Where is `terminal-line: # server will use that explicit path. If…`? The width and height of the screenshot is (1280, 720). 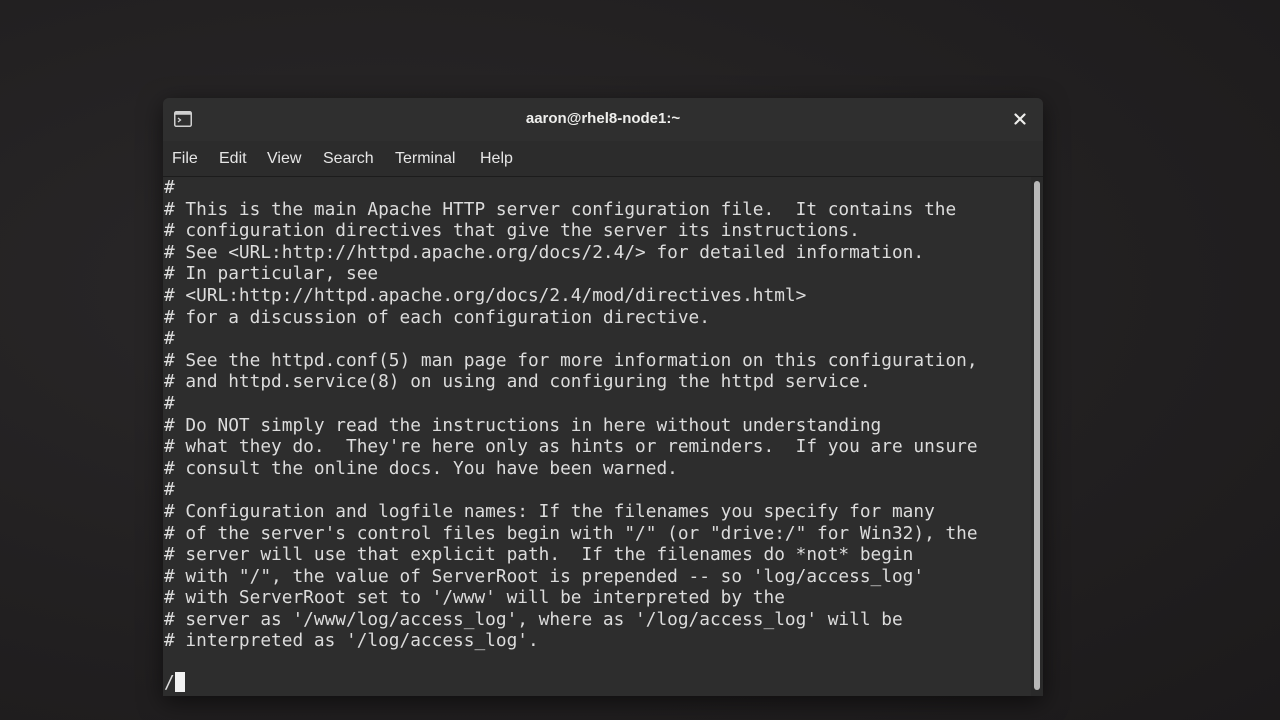 terminal-line: # server will use that explicit path. If… is located at coordinates (539, 555).